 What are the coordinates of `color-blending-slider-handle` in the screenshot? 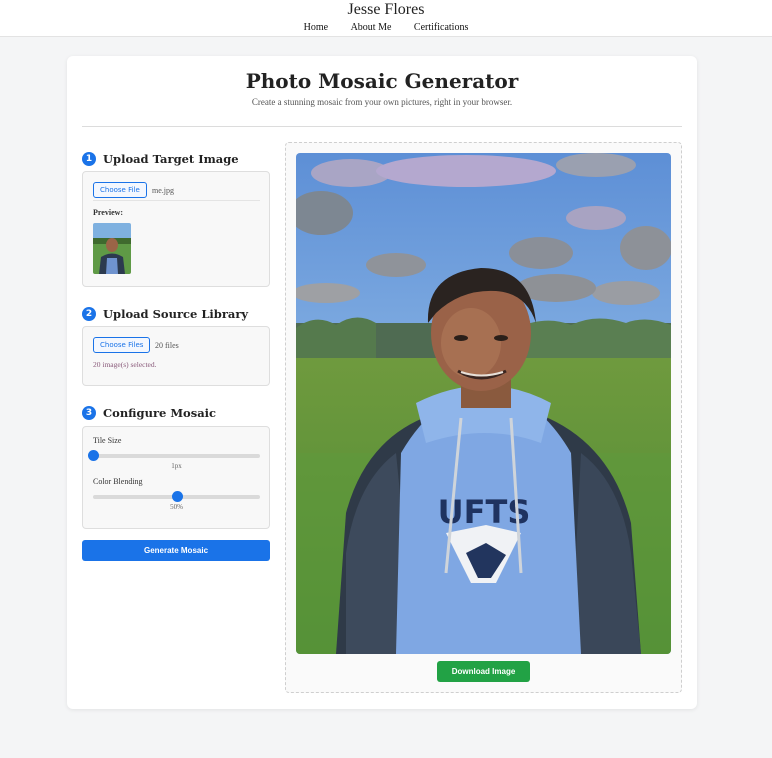 It's located at (177, 496).